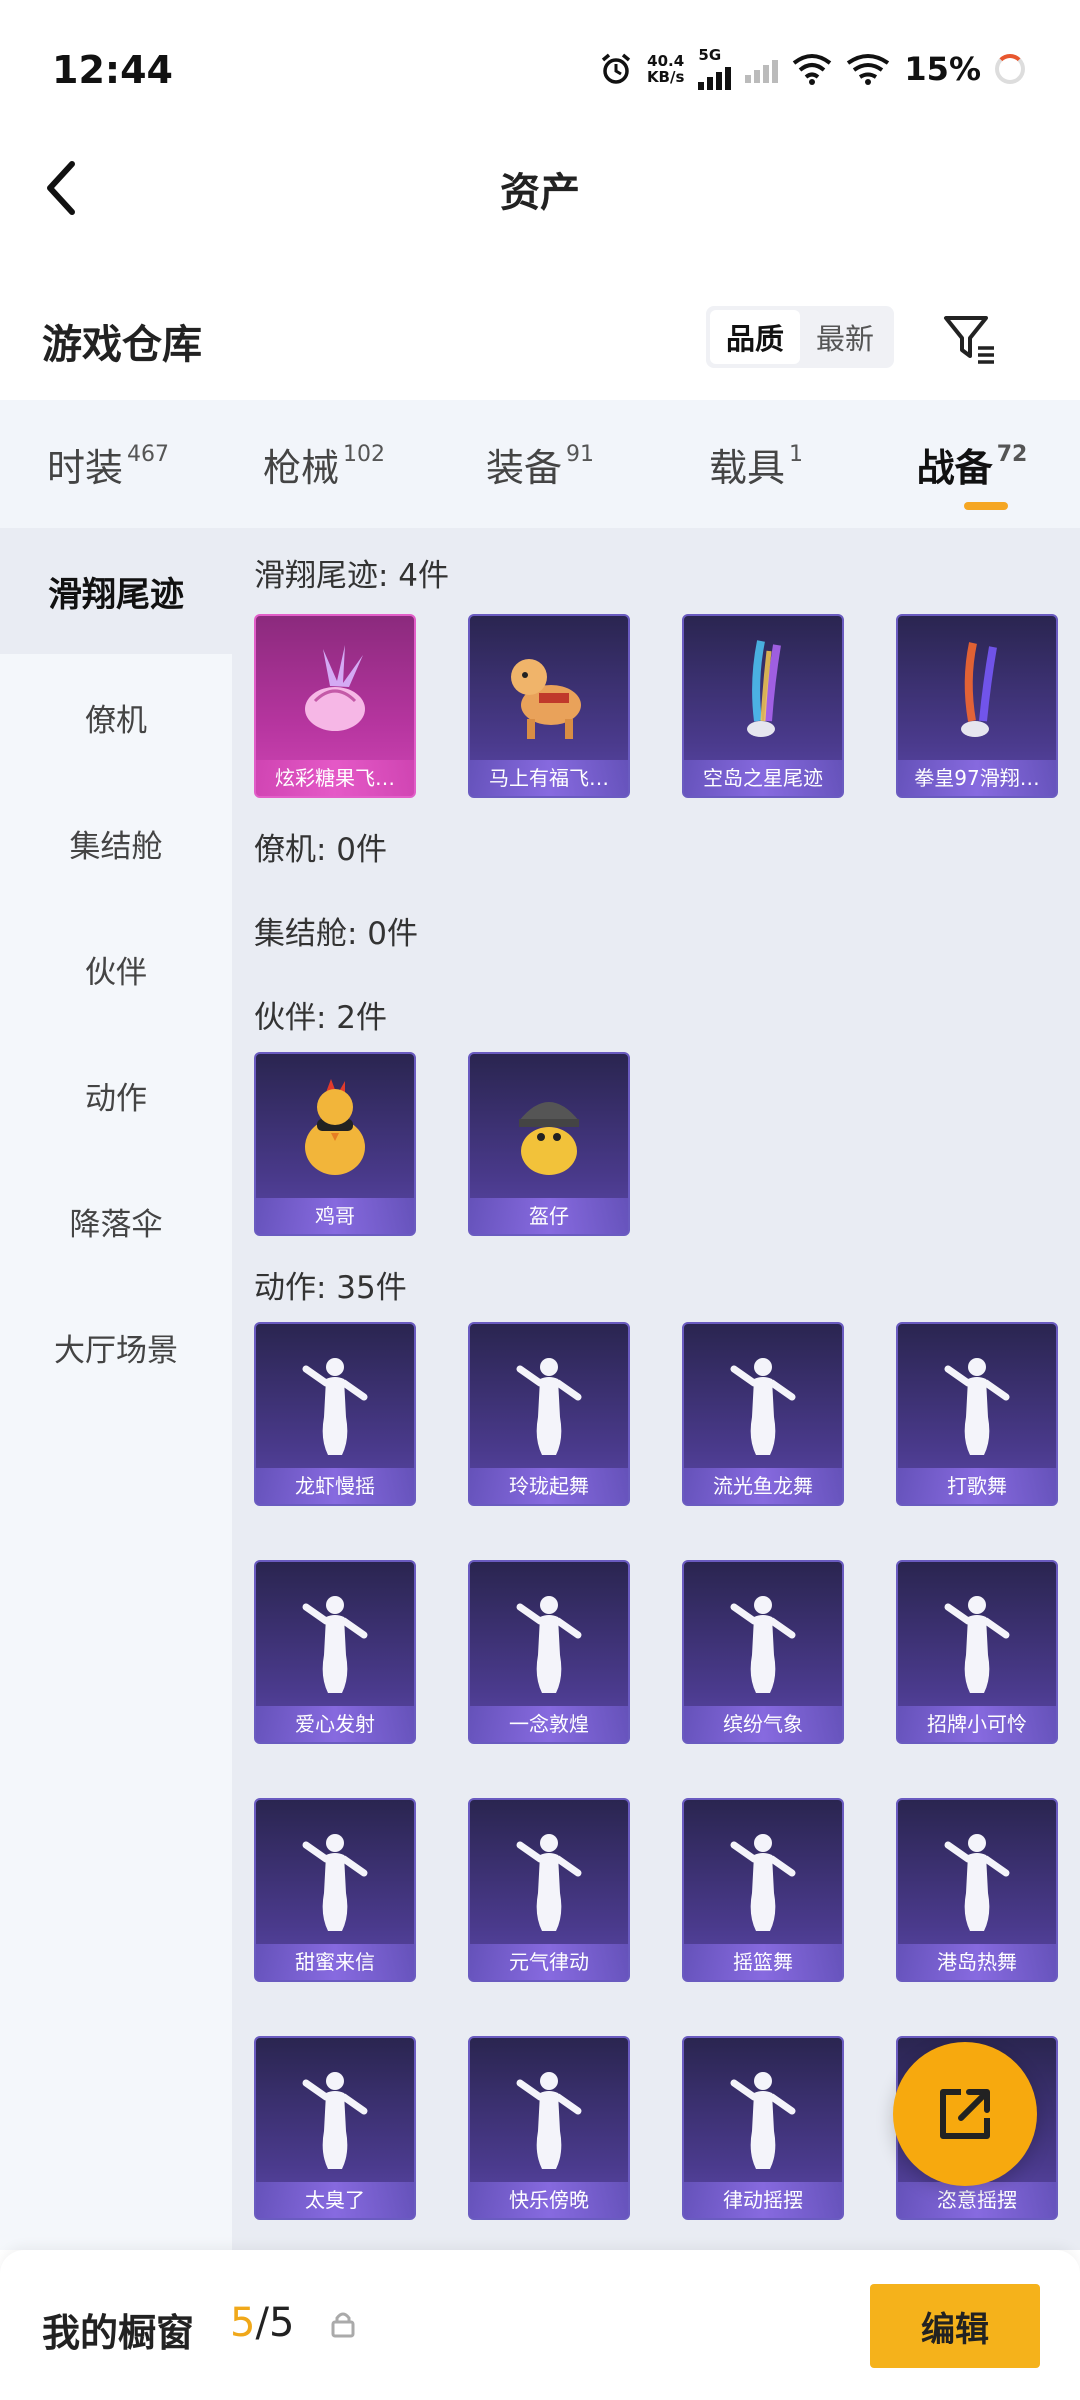 This screenshot has width=1080, height=2400. I want to click on tab-equipment: 装备 91, so click(540, 464).